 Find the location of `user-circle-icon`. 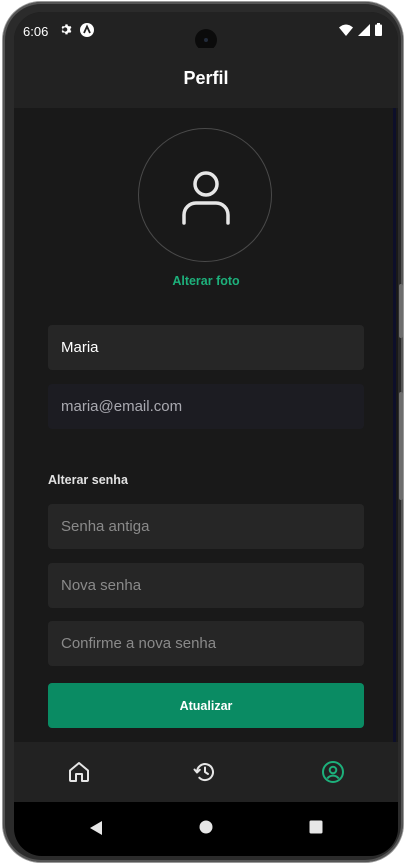

user-circle-icon is located at coordinates (333, 772).